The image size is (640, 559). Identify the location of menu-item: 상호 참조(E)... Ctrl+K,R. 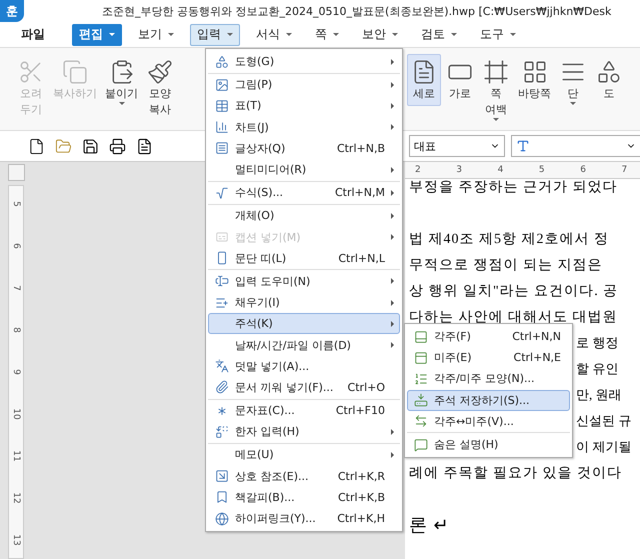
(304, 476).